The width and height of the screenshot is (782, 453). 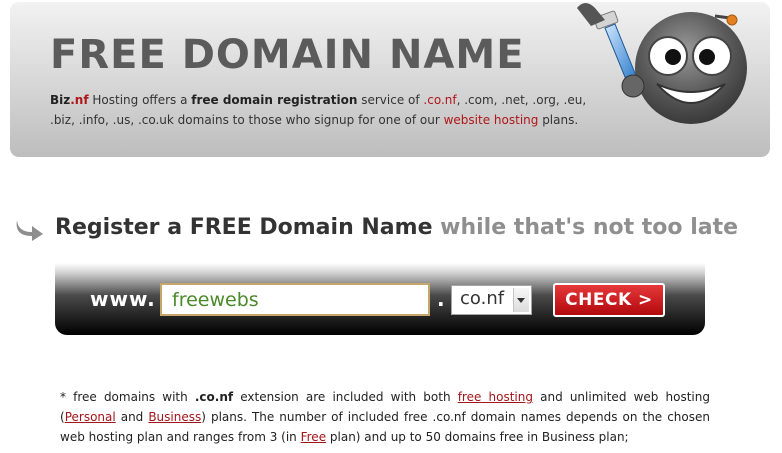 What do you see at coordinates (90, 417) in the screenshot?
I see `personal-plan-link: Personal` at bounding box center [90, 417].